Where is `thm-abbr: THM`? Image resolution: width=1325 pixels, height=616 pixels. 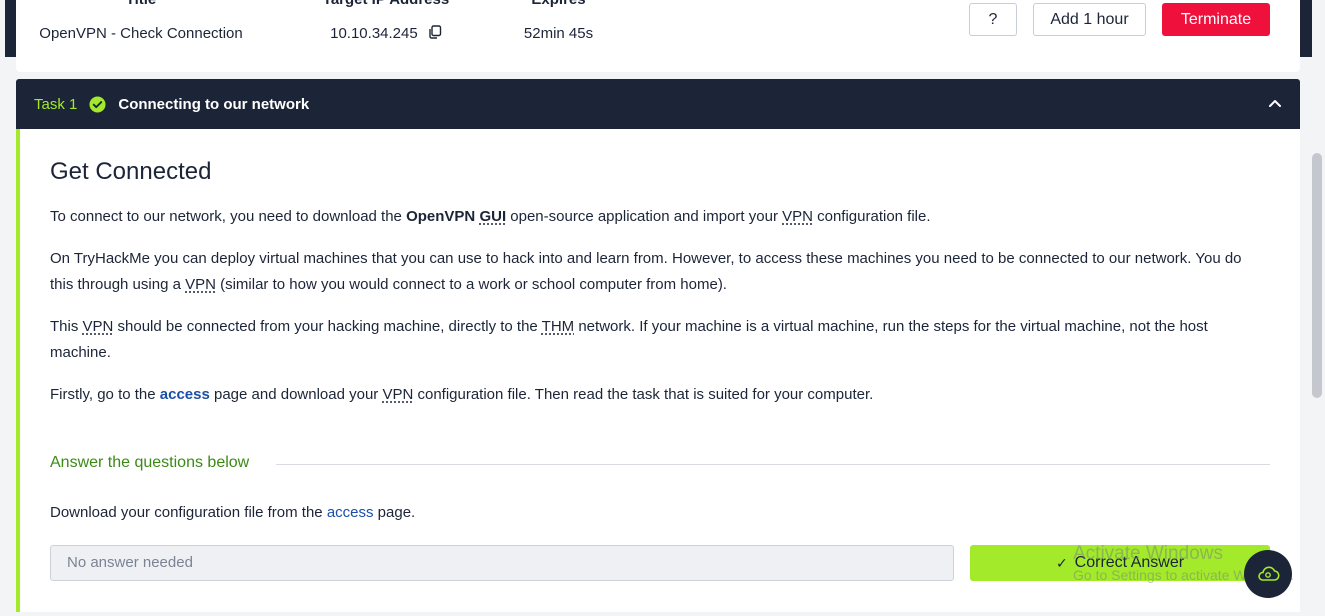 thm-abbr: THM is located at coordinates (558, 326).